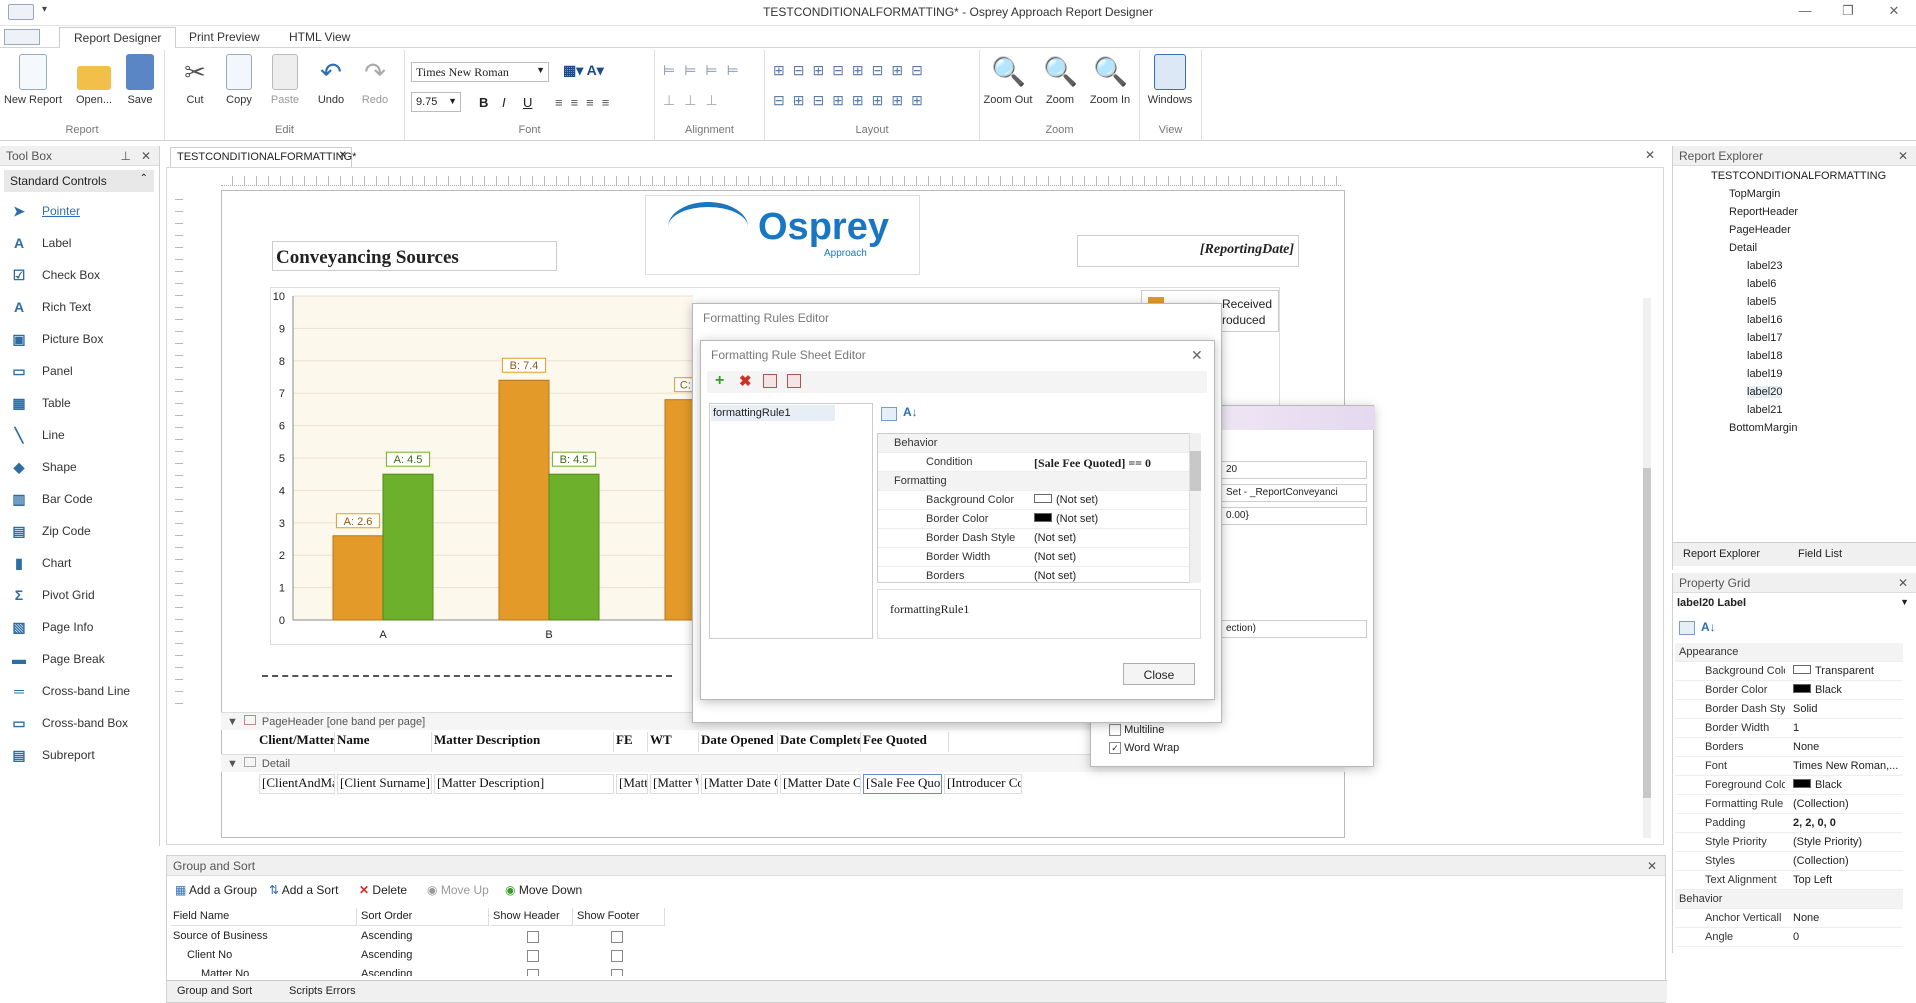 This screenshot has height=1003, width=1916. What do you see at coordinates (264, 917) in the screenshot?
I see `column-header: Field Name` at bounding box center [264, 917].